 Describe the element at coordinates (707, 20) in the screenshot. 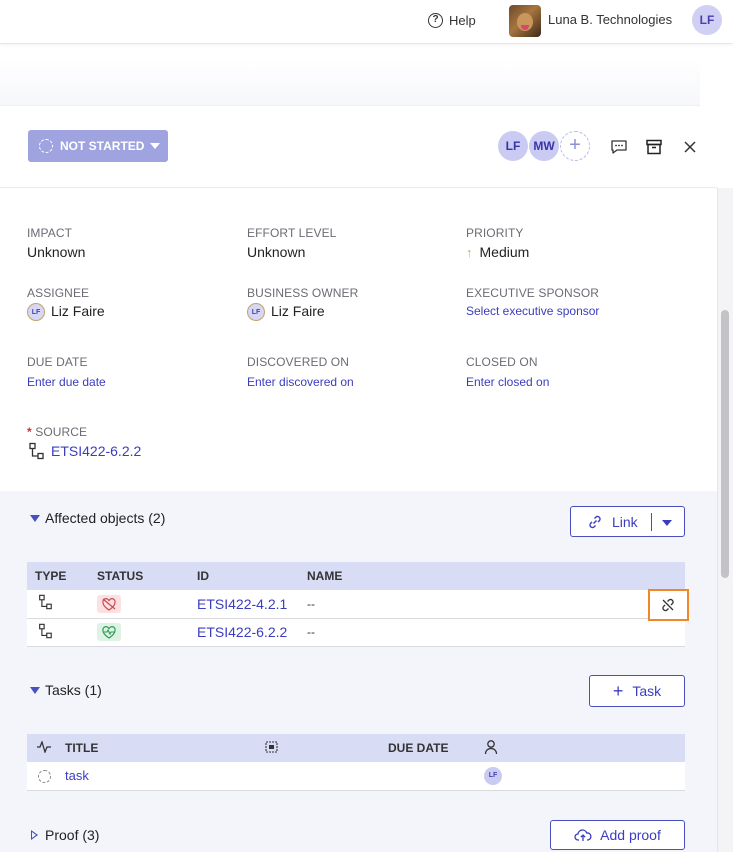

I see `user-avatar: LF` at that location.